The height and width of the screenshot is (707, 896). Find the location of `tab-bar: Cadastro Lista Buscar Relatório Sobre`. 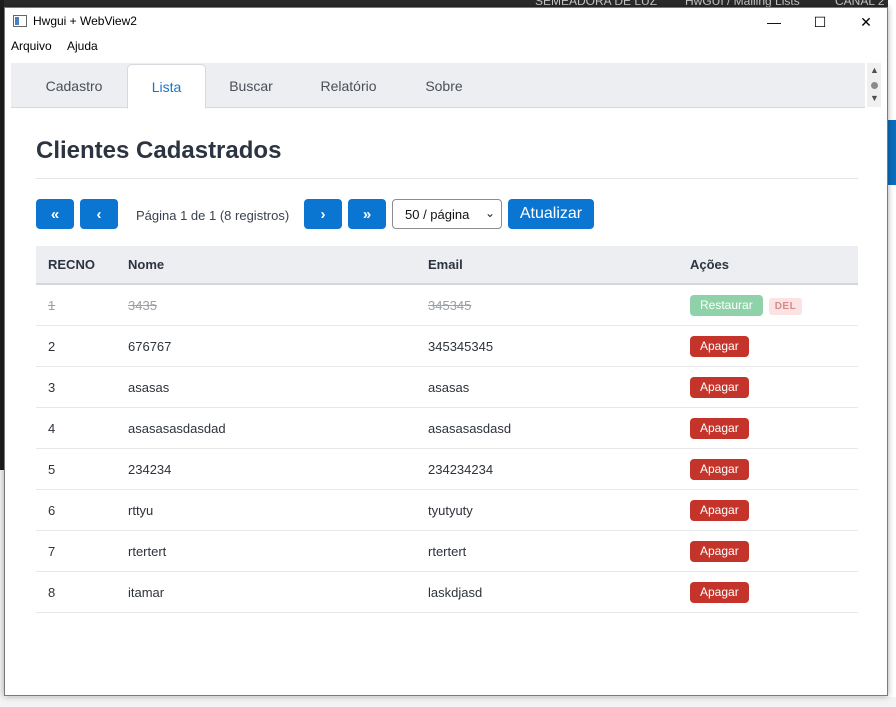

tab-bar: Cadastro Lista Buscar Relatório Sobre is located at coordinates (438, 86).